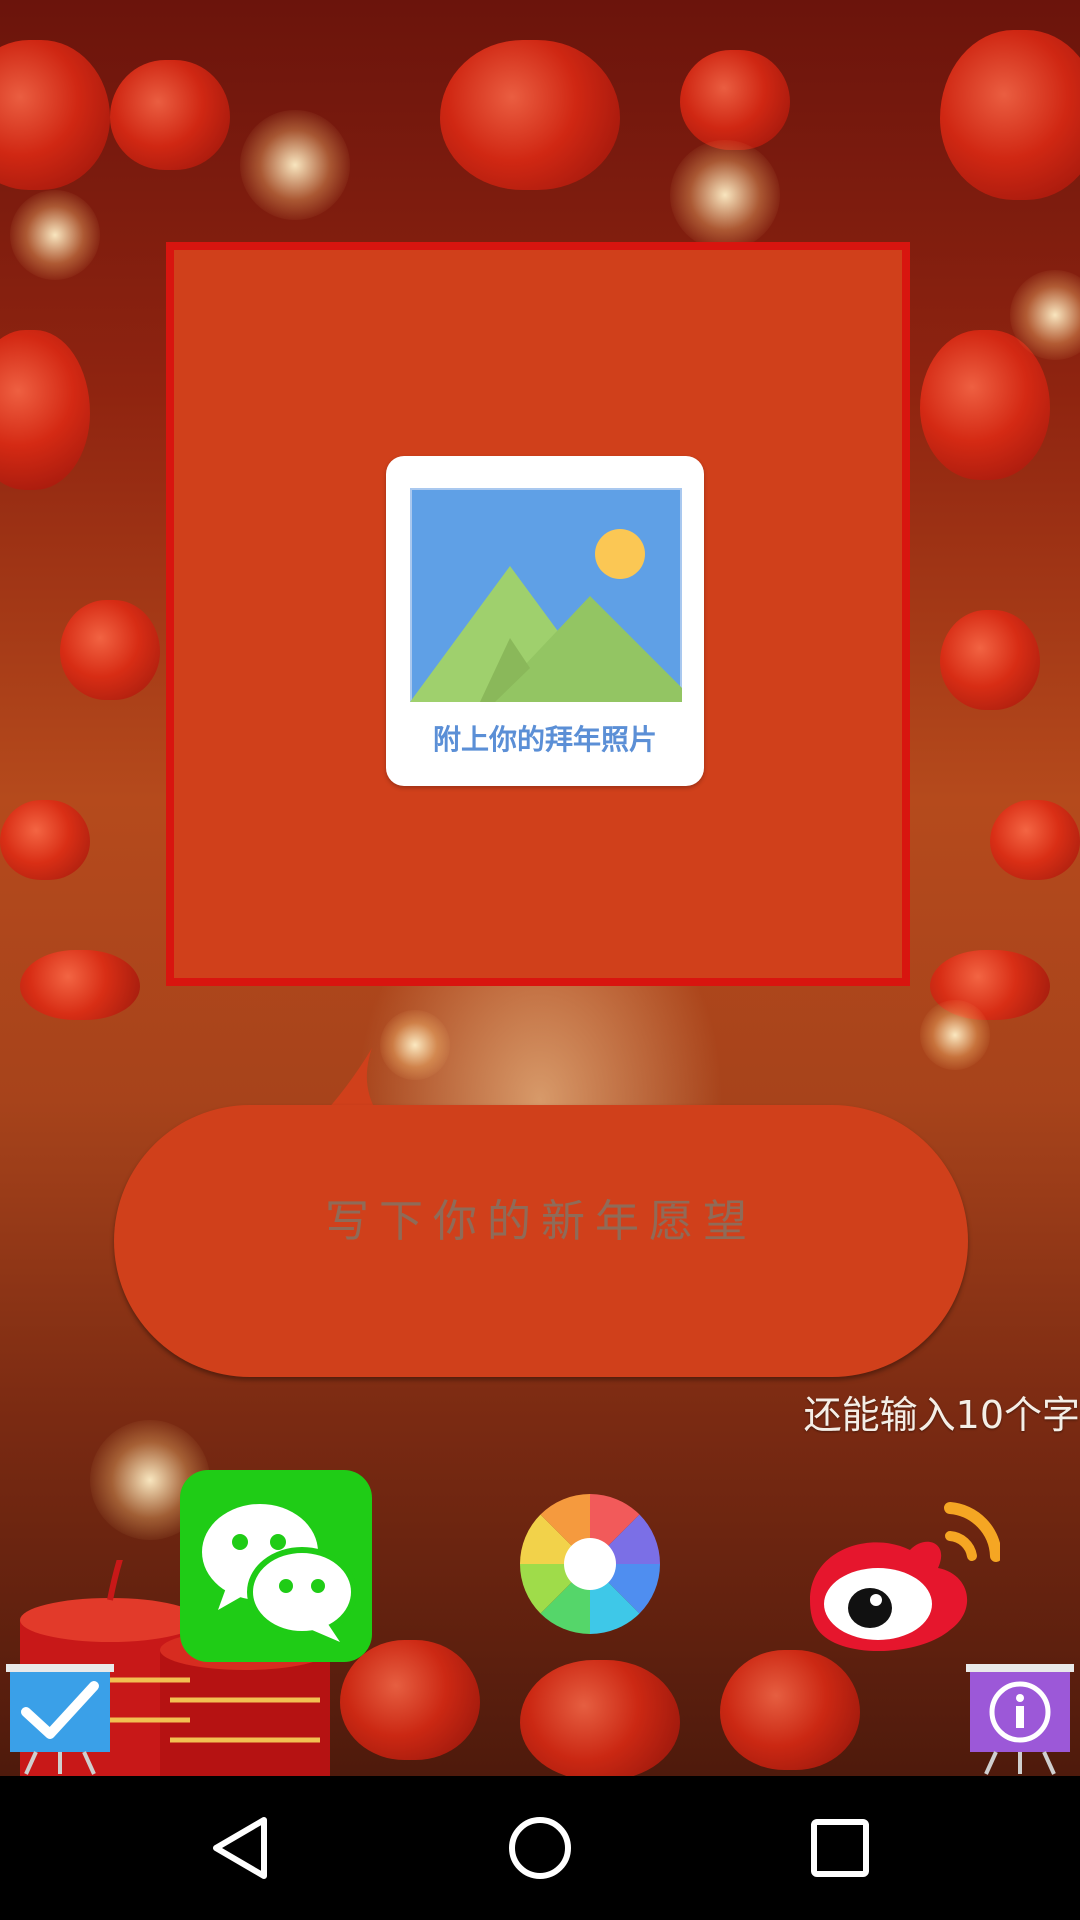  I want to click on info-icon, so click(1020, 1719).